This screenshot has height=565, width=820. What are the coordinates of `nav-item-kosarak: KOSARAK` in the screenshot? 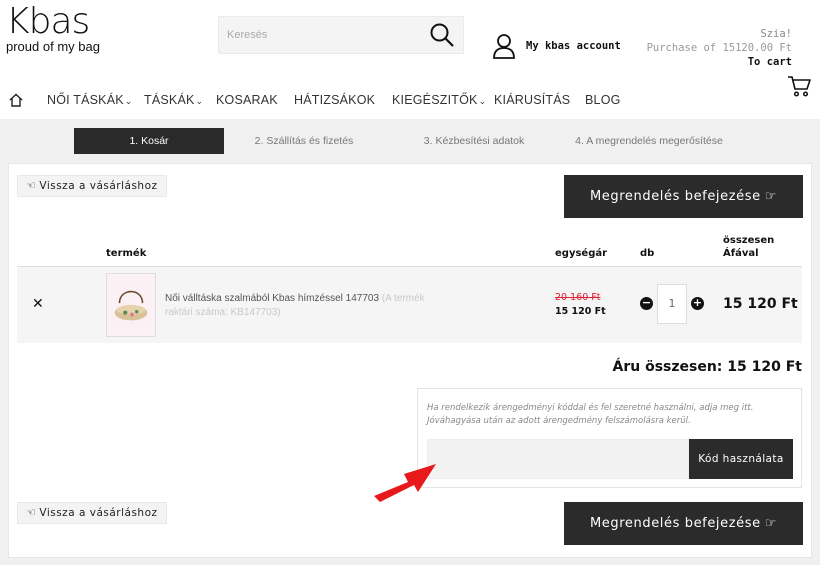 It's located at (247, 100).